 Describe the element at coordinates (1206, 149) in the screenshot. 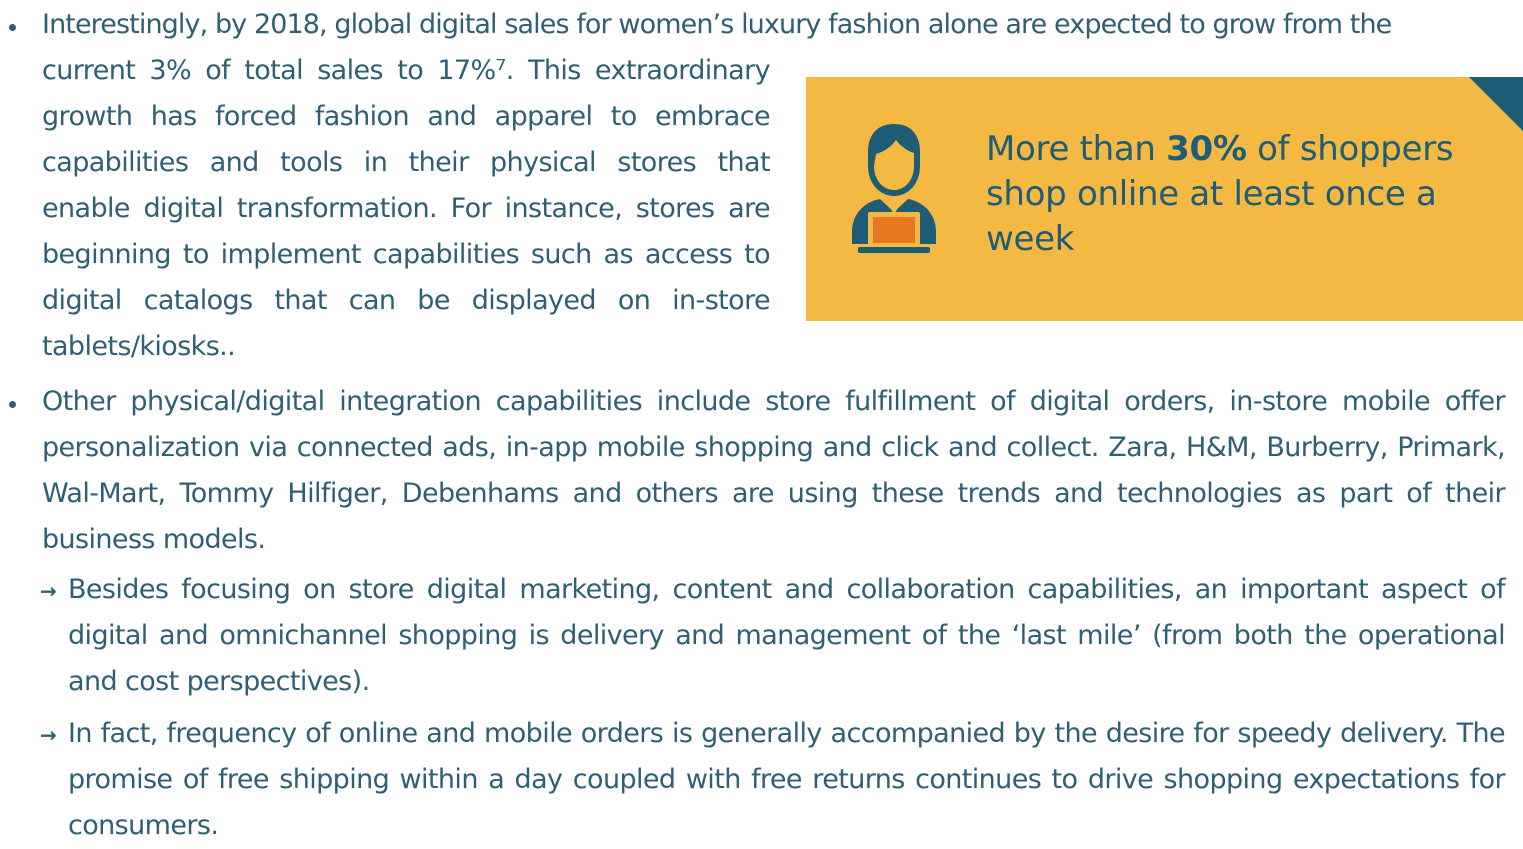

I see `stat-highlight: 30%` at that location.